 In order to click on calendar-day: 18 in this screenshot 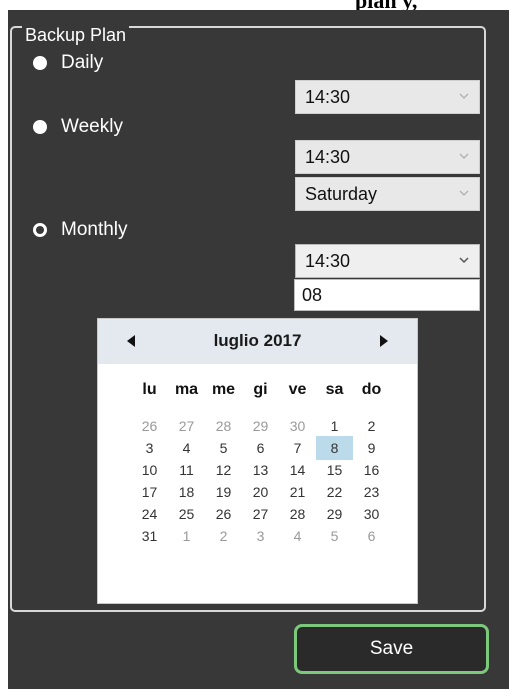, I will do `click(186, 492)`.